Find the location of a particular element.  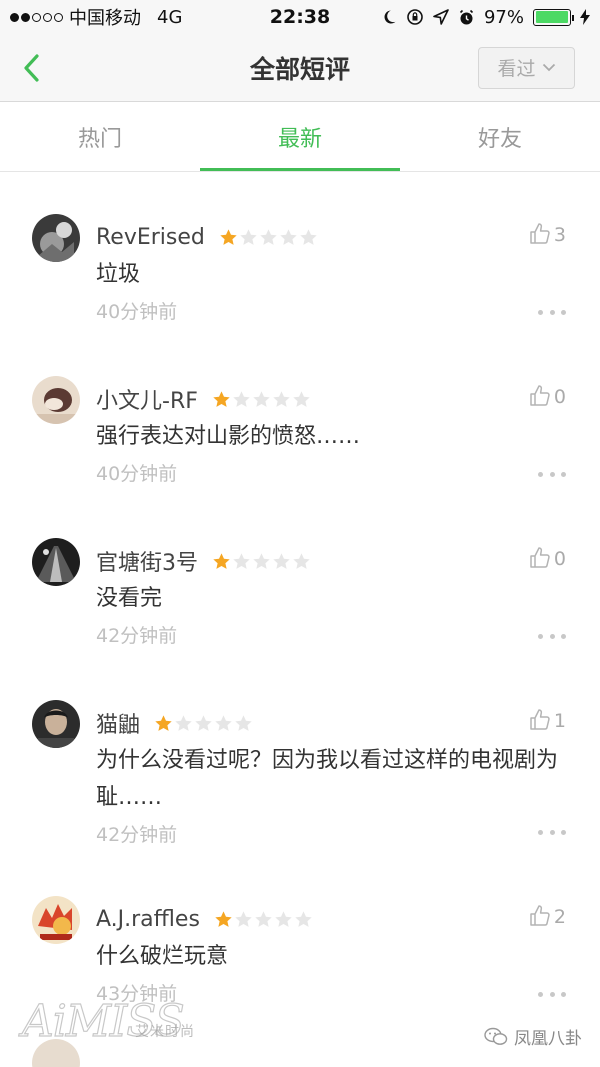

tab-bar: 热门 最新 好友 is located at coordinates (300, 137).